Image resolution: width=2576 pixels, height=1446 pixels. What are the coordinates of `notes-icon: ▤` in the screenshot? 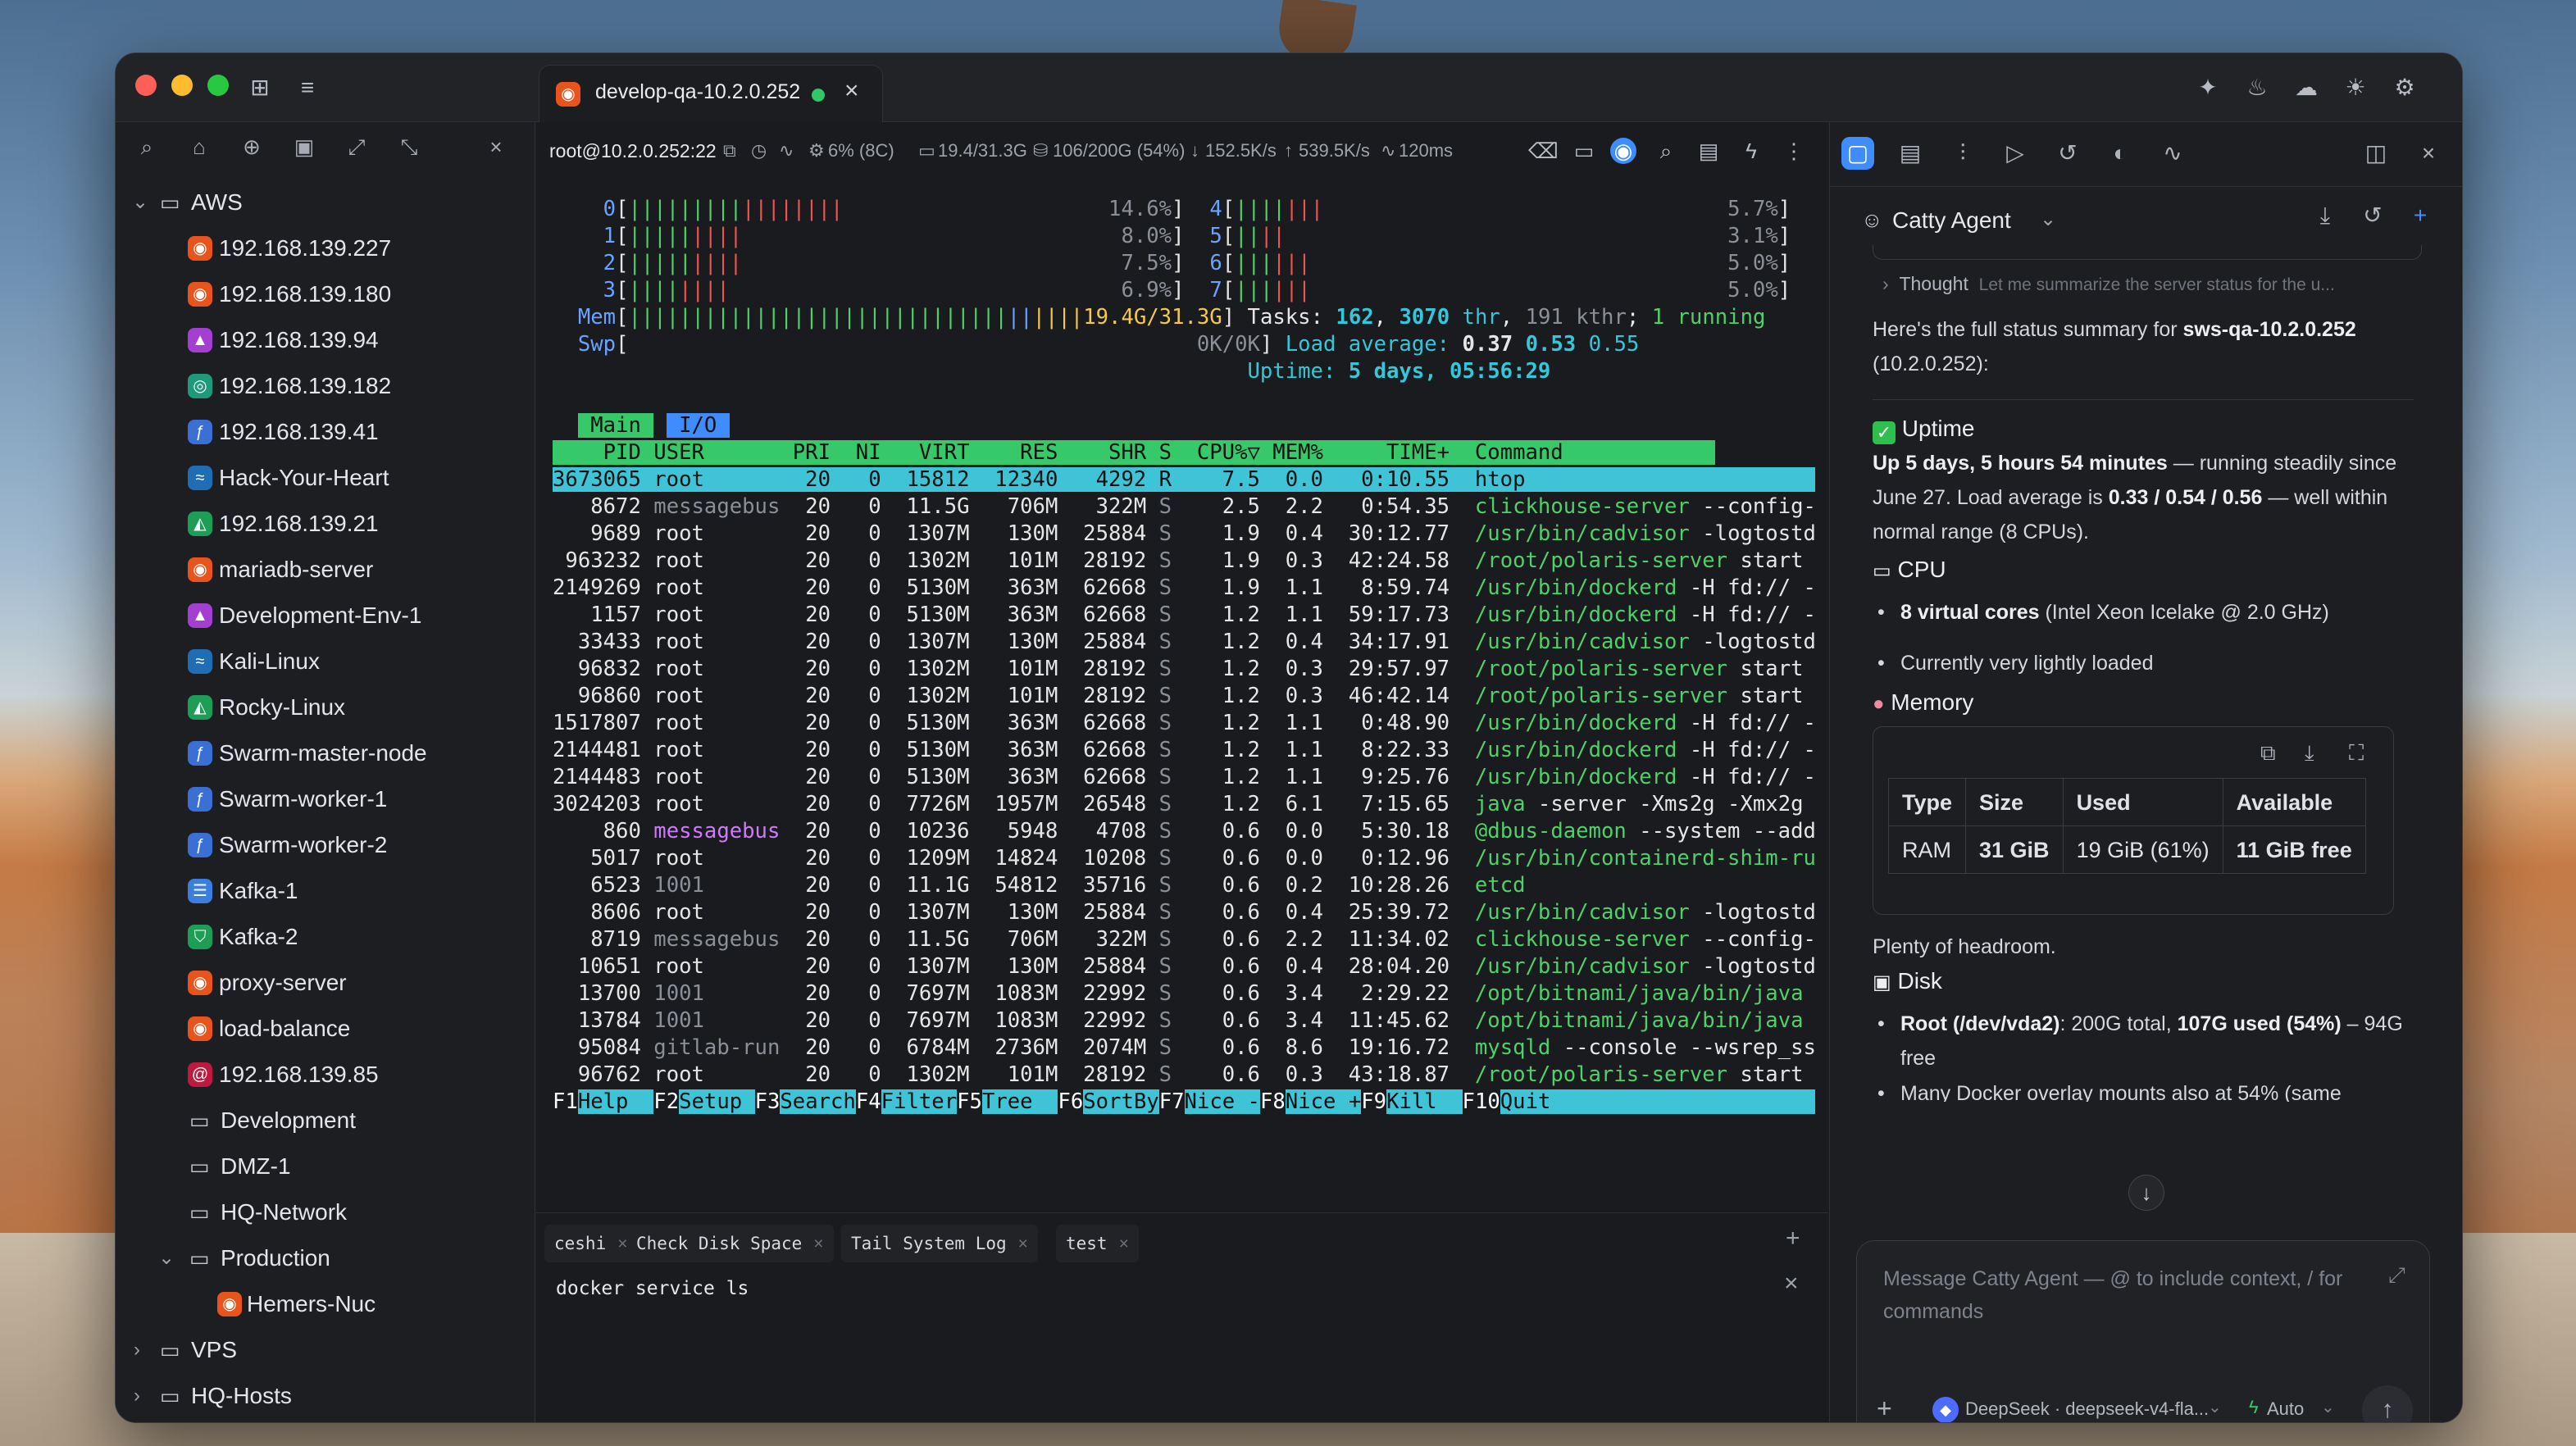 It's located at (1911, 154).